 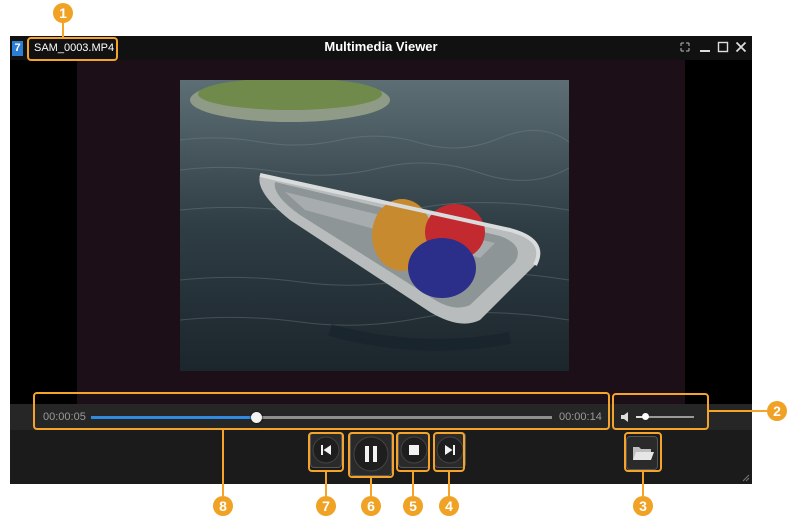 I want to click on close-button, so click(x=741, y=47).